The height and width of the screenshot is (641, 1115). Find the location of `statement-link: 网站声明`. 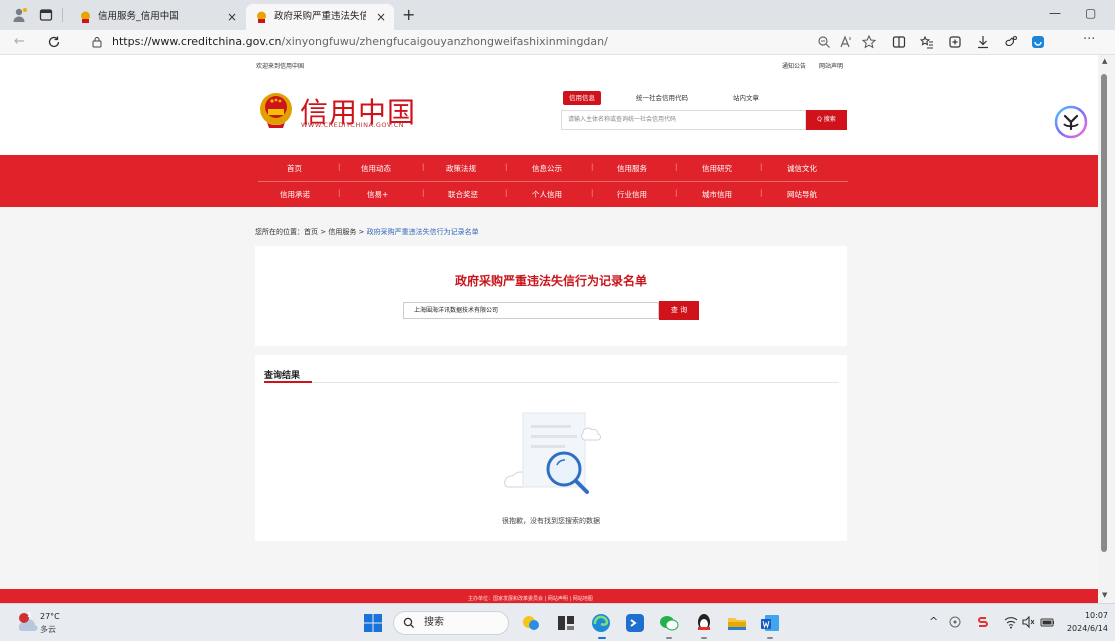

statement-link: 网站声明 is located at coordinates (831, 65).